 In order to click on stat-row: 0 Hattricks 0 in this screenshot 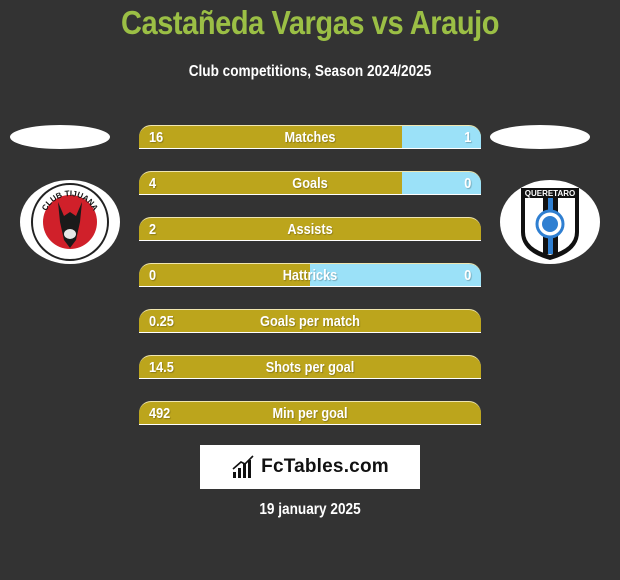, I will do `click(310, 275)`.